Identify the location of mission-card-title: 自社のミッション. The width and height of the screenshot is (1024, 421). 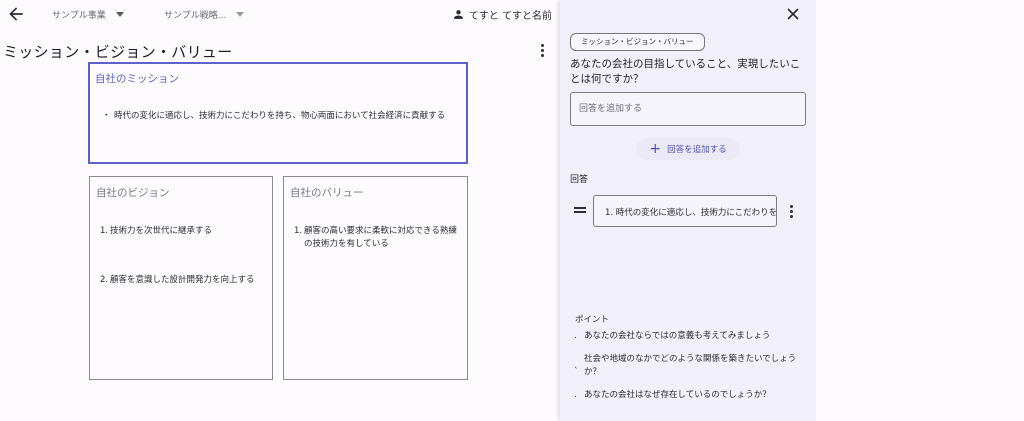
(137, 79).